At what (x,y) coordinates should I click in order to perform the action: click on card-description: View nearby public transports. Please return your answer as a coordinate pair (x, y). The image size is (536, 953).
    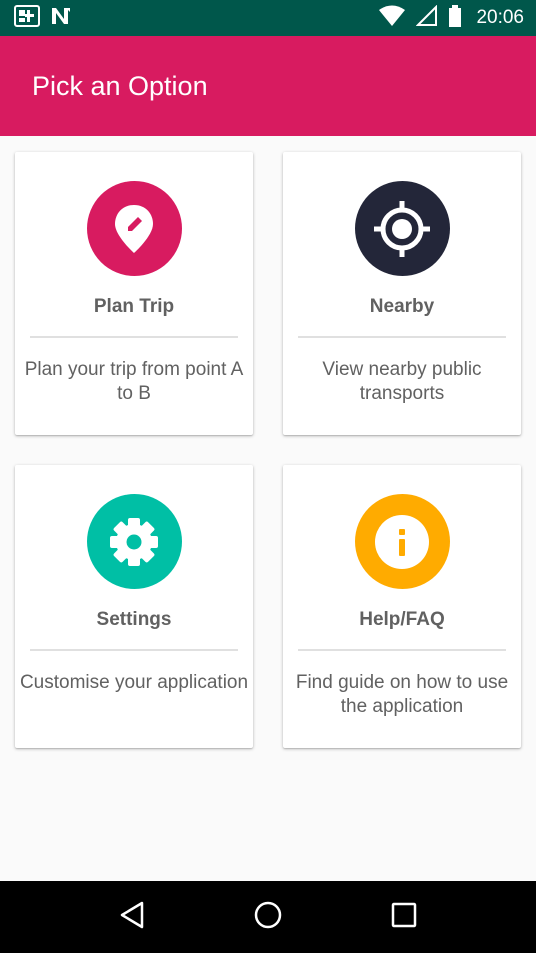
    Looking at the image, I should click on (402, 381).